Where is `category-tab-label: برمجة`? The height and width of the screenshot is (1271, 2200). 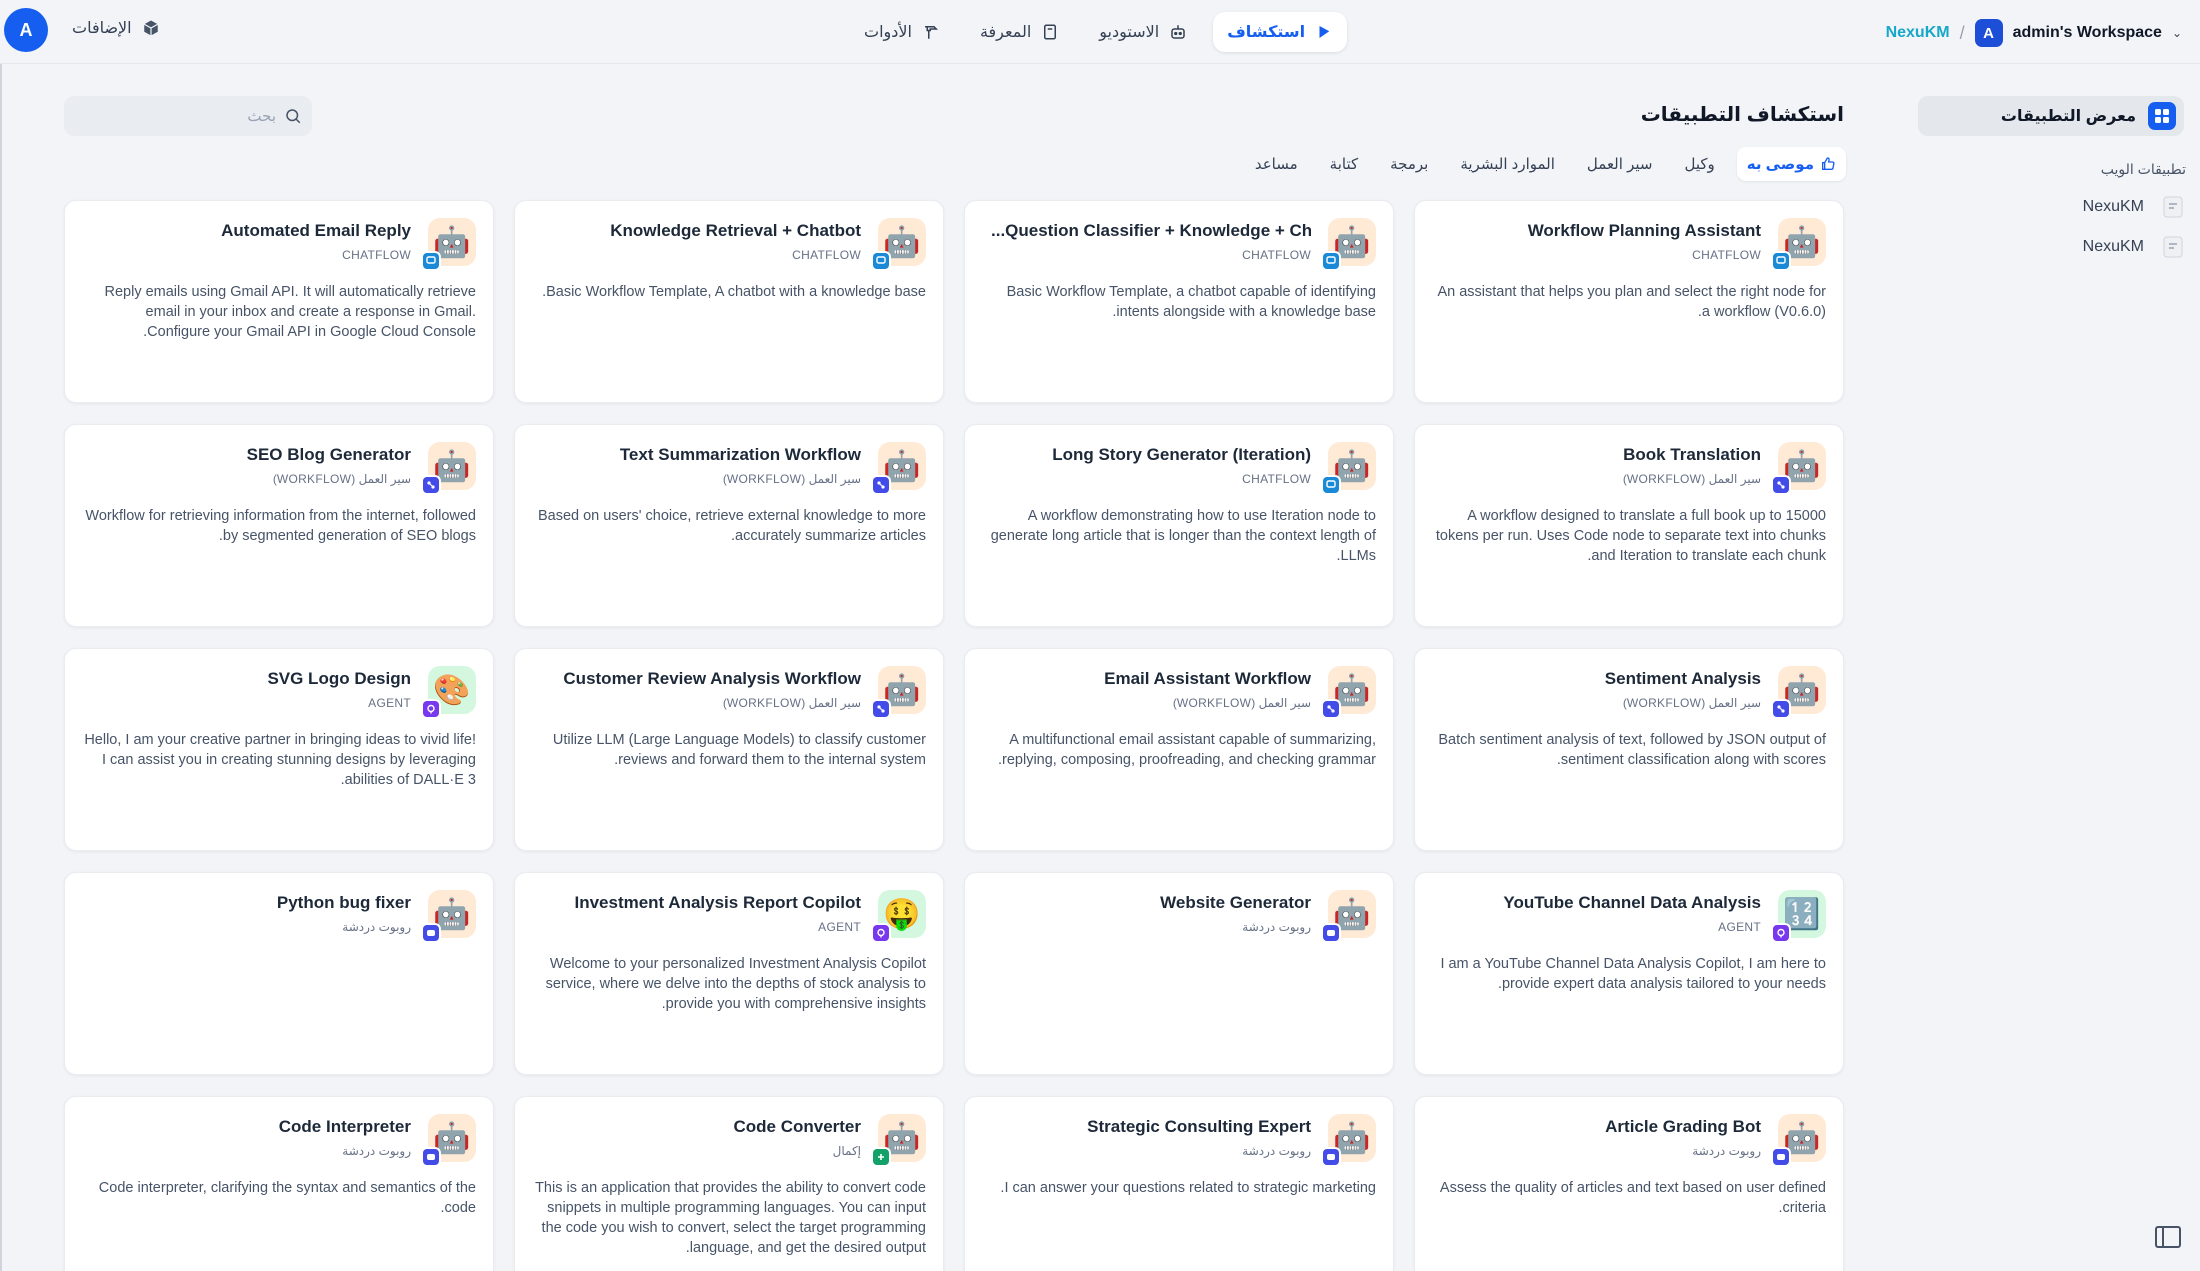
category-tab-label: برمجة is located at coordinates (1409, 164).